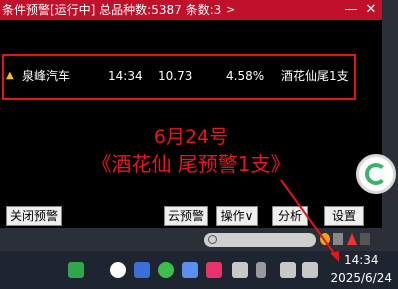  What do you see at coordinates (261, 270) in the screenshot?
I see `usb-icon` at bounding box center [261, 270].